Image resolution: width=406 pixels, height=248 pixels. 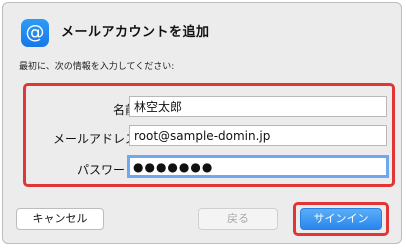 What do you see at coordinates (258, 135) in the screenshot?
I see `email-field` at bounding box center [258, 135].